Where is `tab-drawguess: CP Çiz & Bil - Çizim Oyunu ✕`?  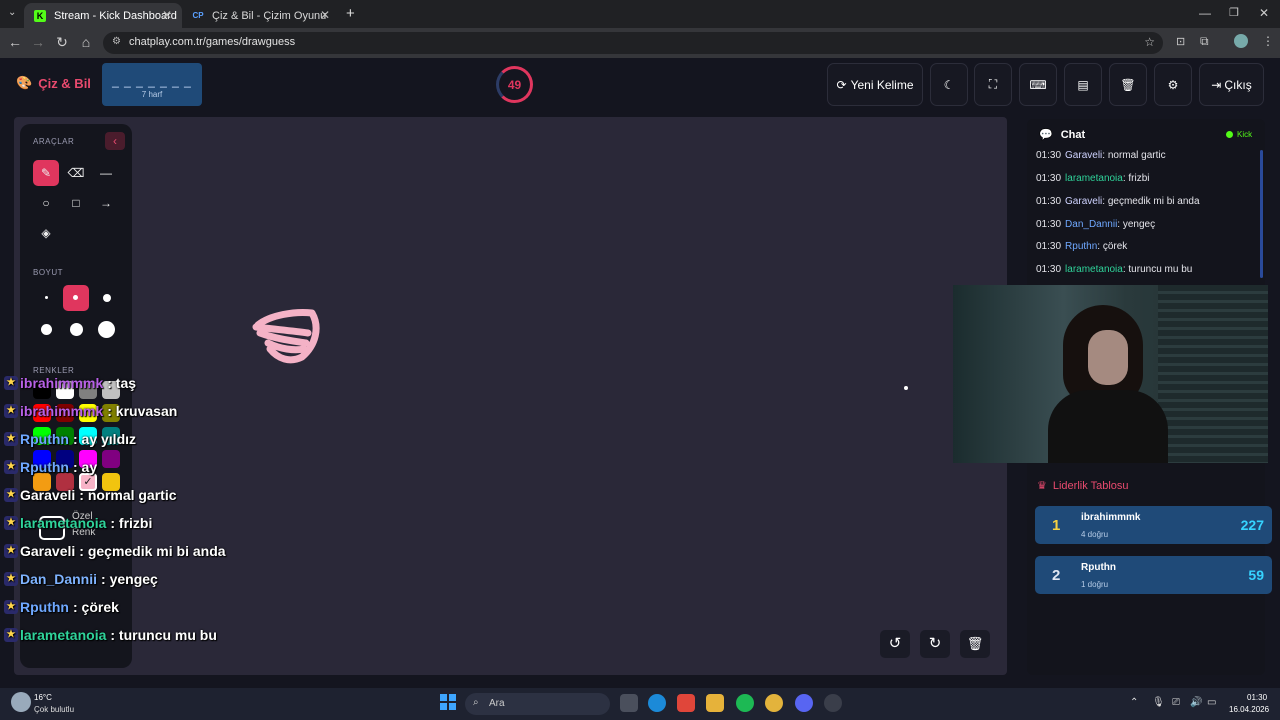
tab-drawguess: CP Çiz & Bil - Çizim Oyunu ✕ is located at coordinates (261, 15).